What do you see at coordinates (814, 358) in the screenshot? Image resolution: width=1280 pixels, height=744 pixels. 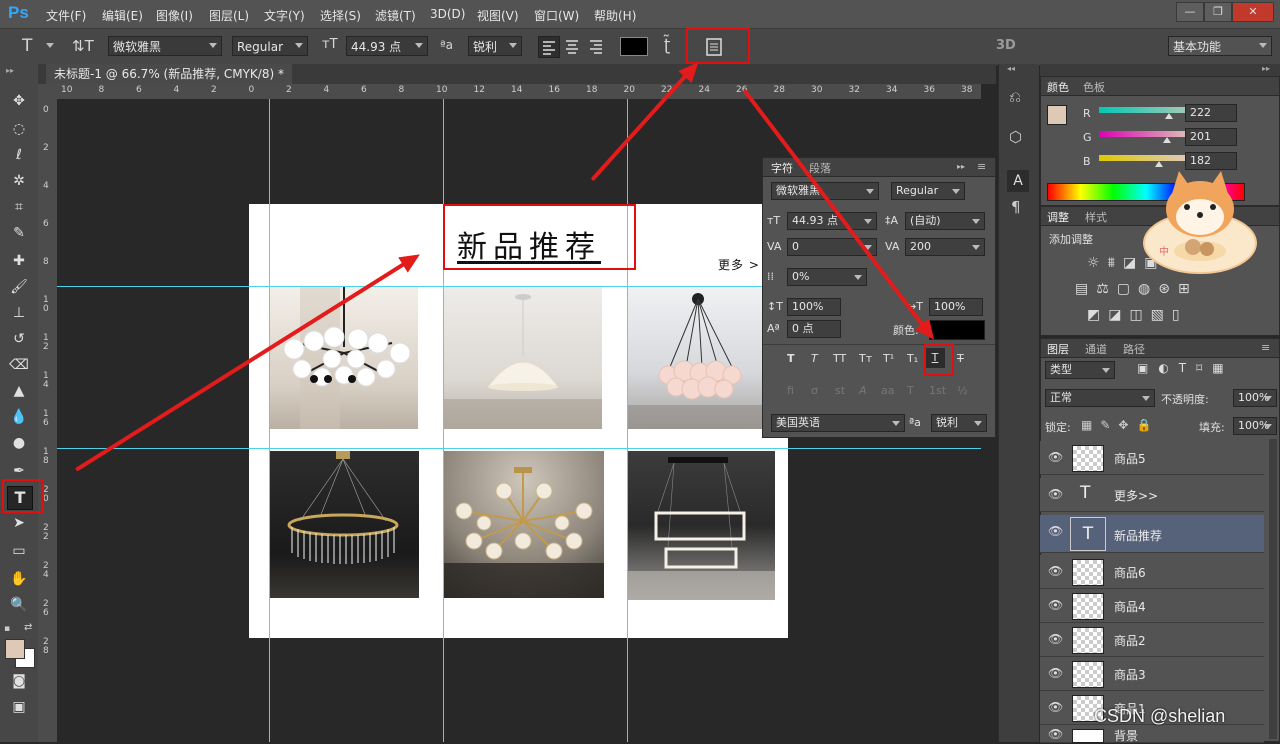 I see `faux-italic-button: T` at bounding box center [814, 358].